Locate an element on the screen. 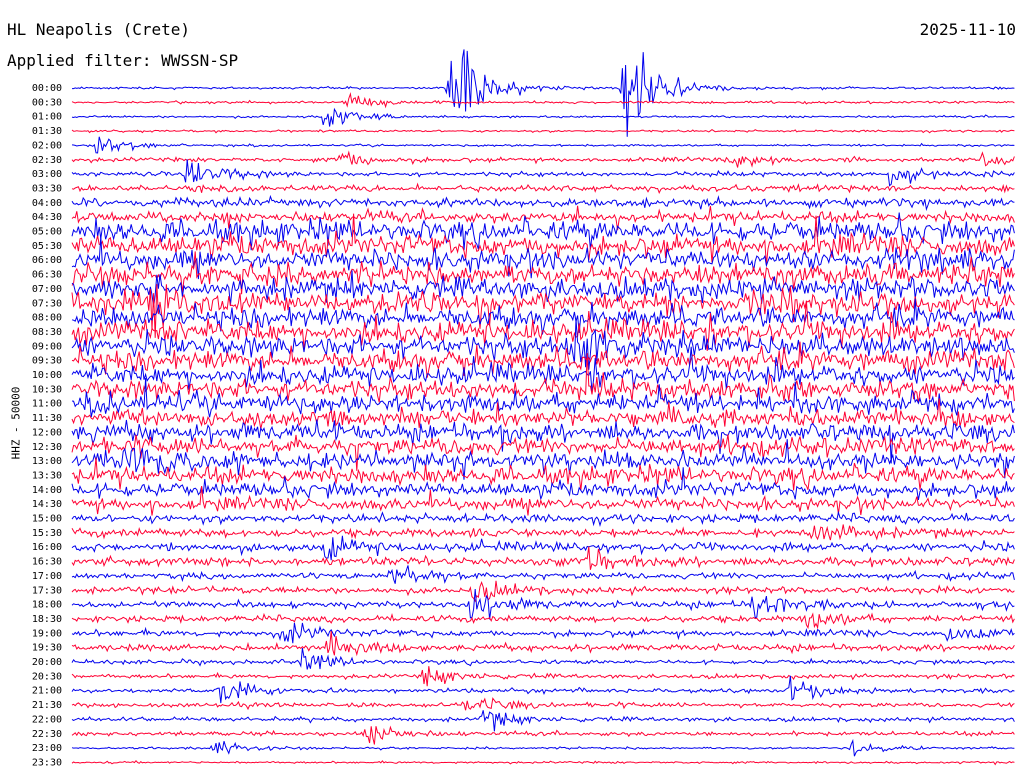  row-time-label: 23:00 is located at coordinates (47, 748).